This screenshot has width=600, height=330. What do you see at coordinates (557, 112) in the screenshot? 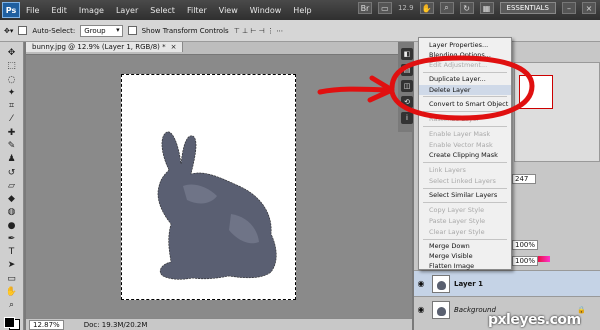
I see `navigator-thumbnail` at bounding box center [557, 112].